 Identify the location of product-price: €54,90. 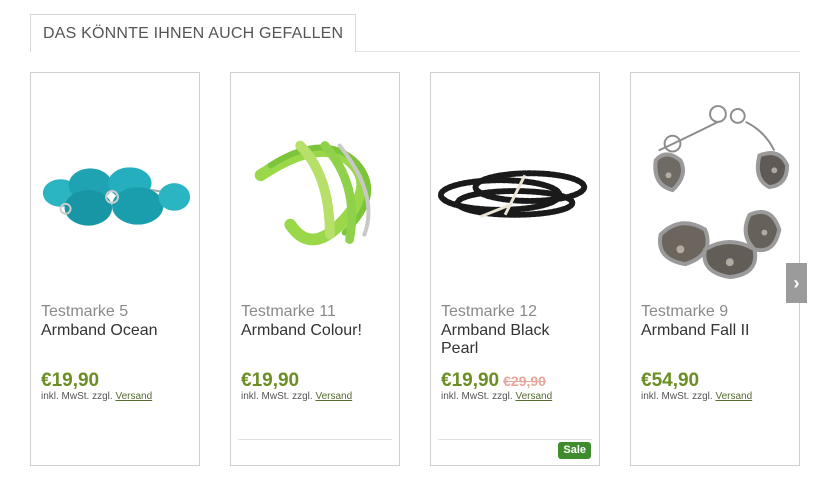
(670, 380).